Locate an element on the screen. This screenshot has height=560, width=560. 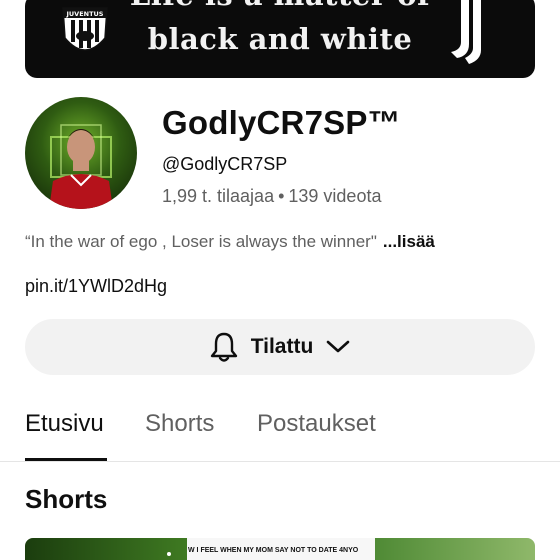
subscriber-count: 1,99 t. tilaajaa is located at coordinates (218, 196).